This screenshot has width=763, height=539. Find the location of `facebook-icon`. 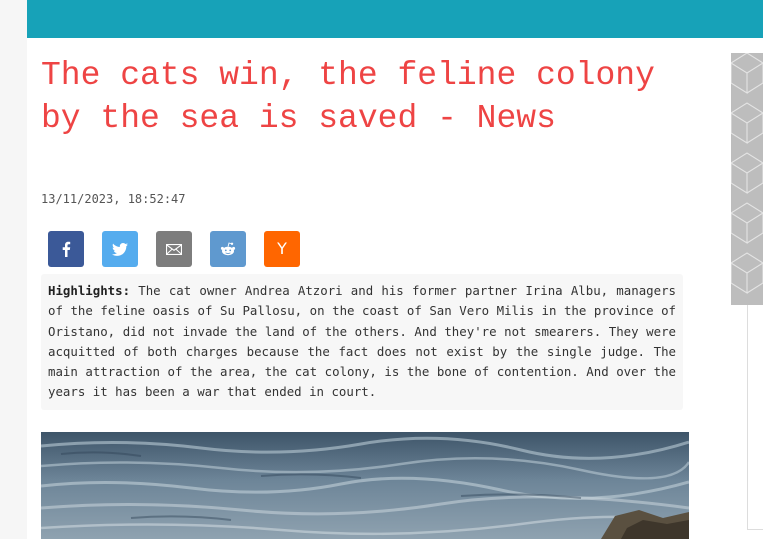

facebook-icon is located at coordinates (66, 249).